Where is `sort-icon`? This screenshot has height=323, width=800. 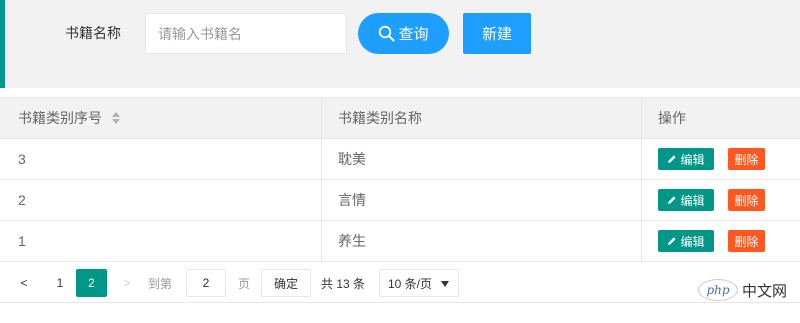 sort-icon is located at coordinates (116, 118).